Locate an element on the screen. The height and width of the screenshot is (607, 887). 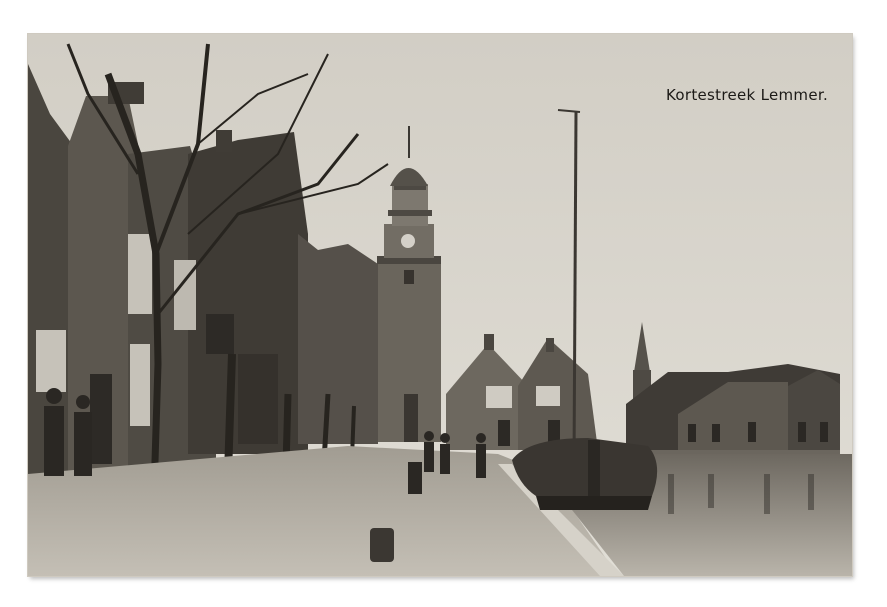
bollards is located at coordinates (382, 545).